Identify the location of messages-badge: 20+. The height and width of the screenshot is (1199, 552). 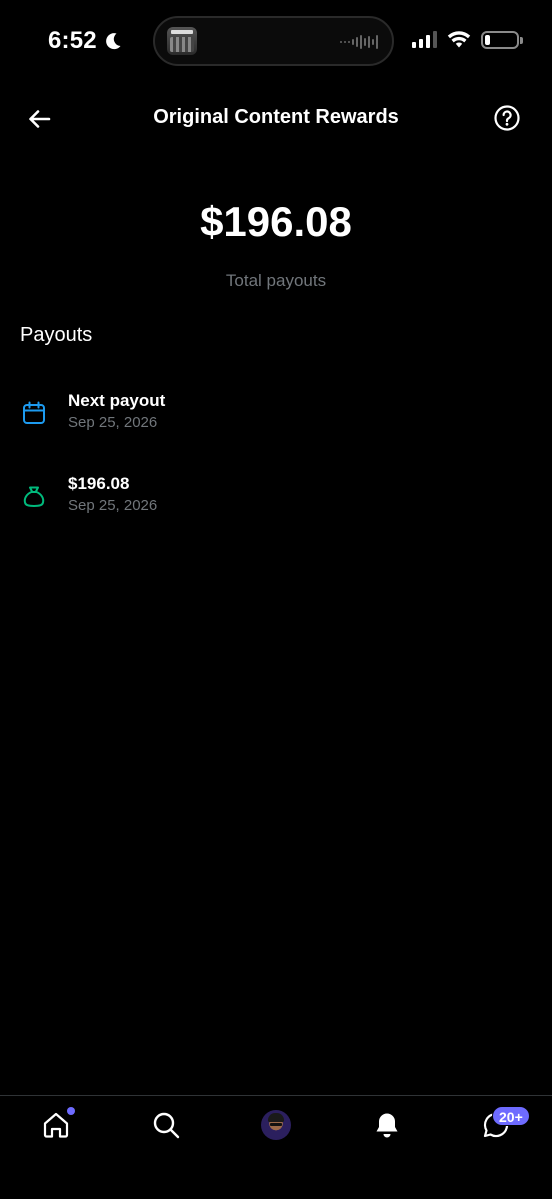
(511, 1116).